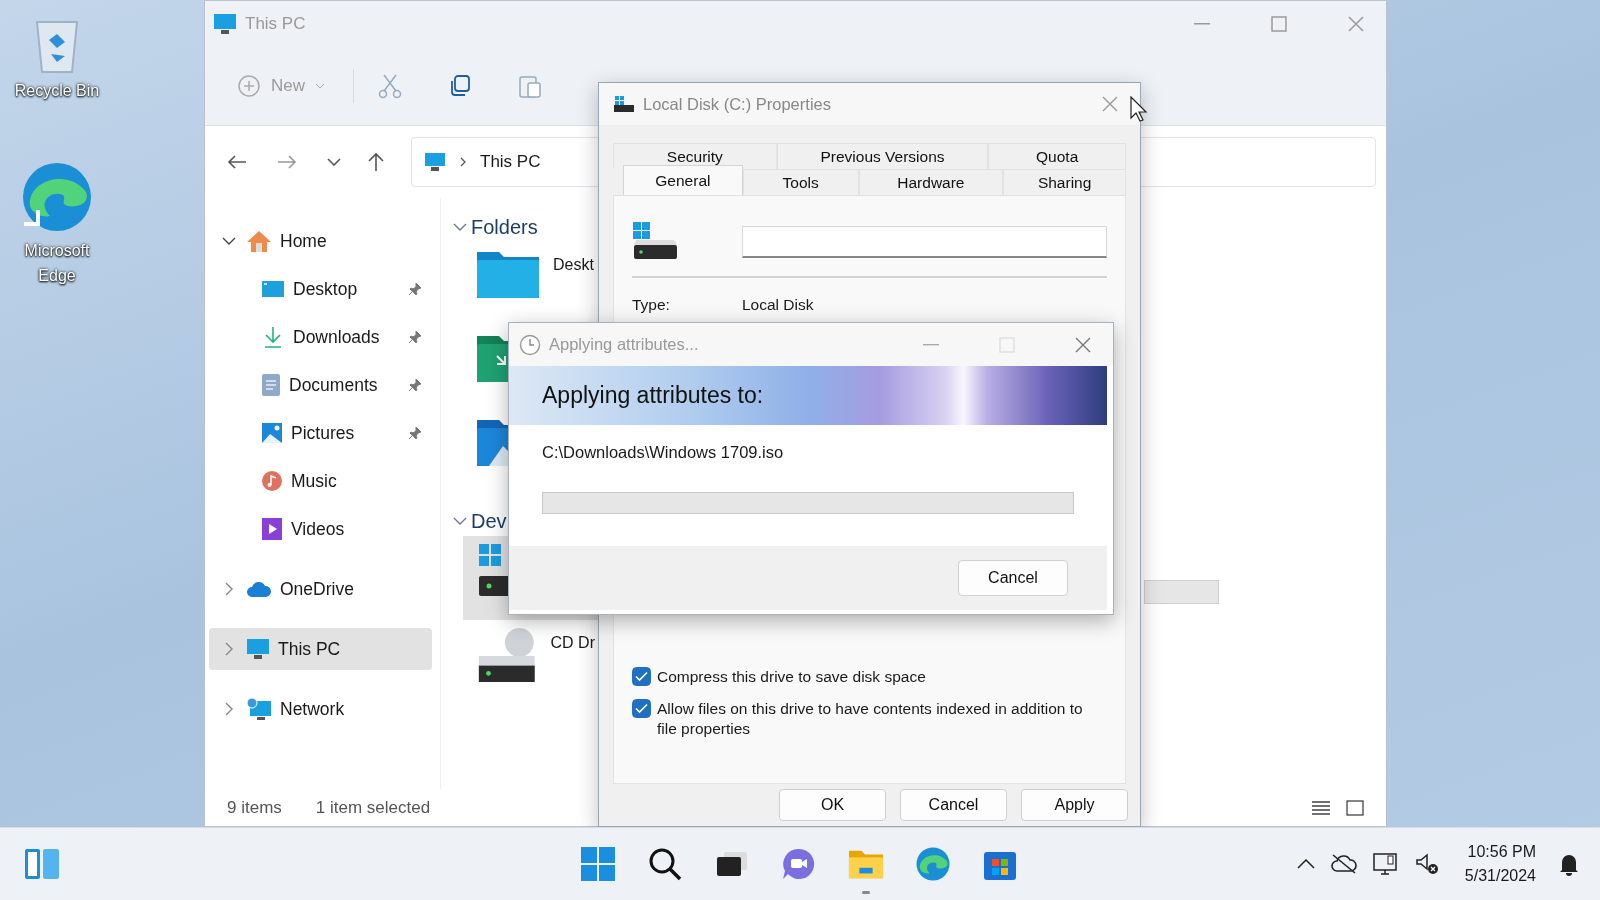  What do you see at coordinates (663, 452) in the screenshot?
I see `file-path: C:\Downloads\Windows 1709.iso` at bounding box center [663, 452].